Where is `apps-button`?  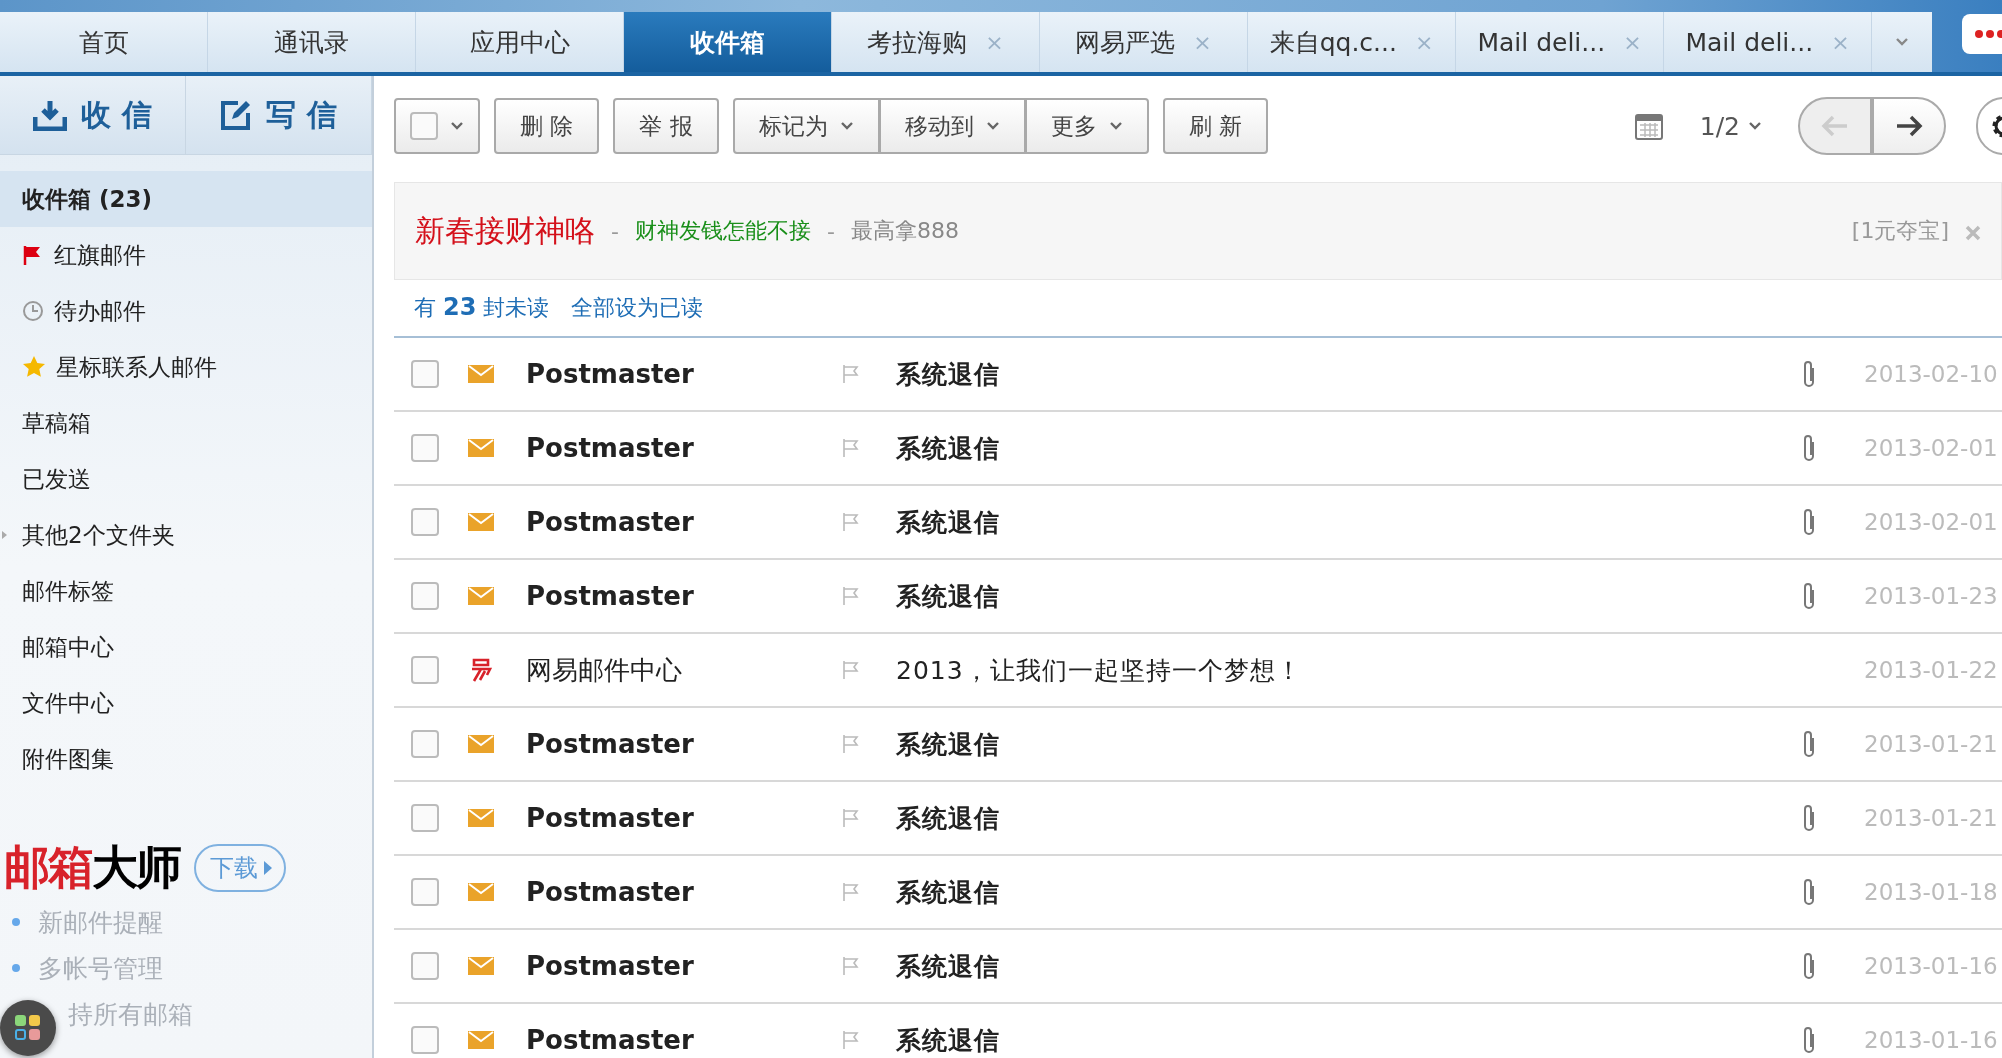
apps-button is located at coordinates (28, 1028).